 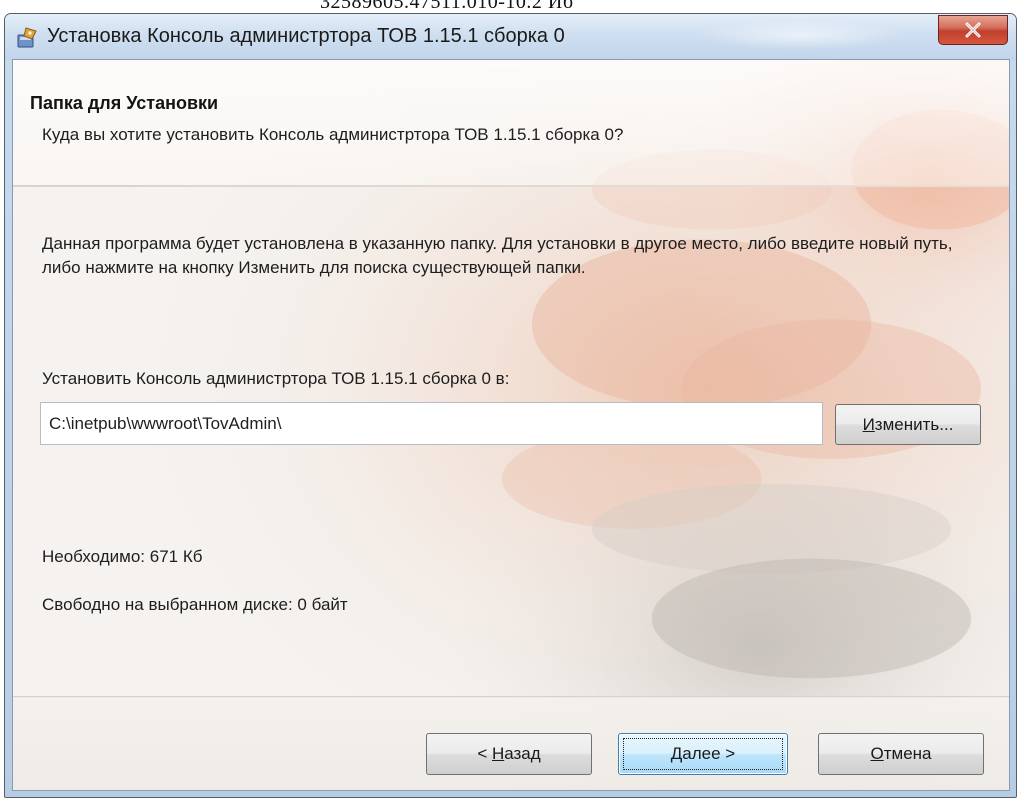 What do you see at coordinates (484, 753) in the screenshot?
I see `back-button-prefix: <` at bounding box center [484, 753].